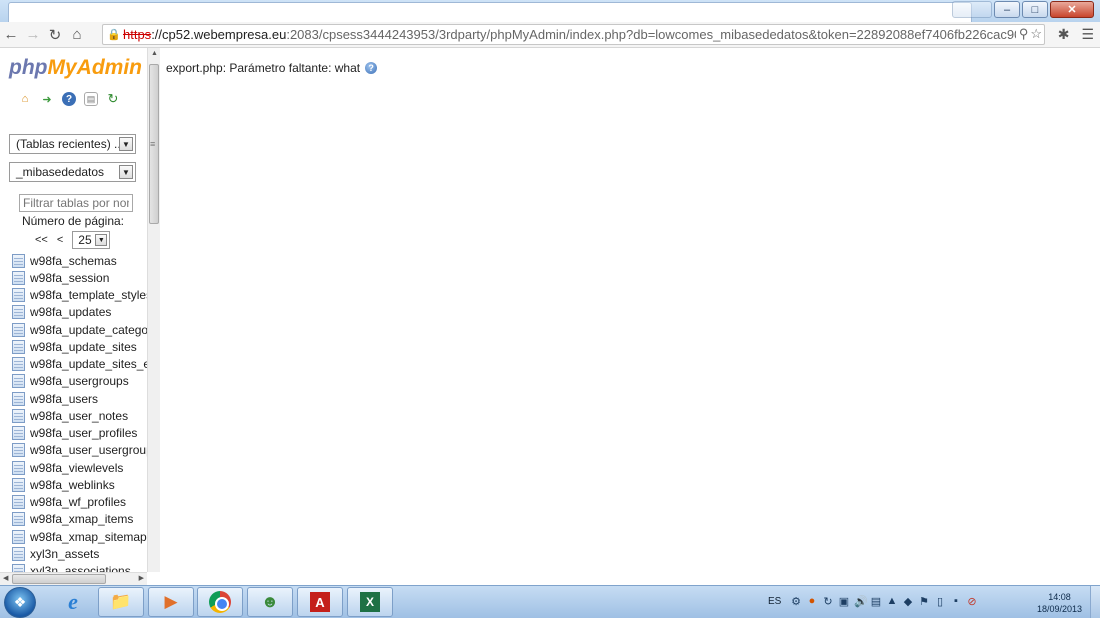 This screenshot has height=618, width=1100. Describe the element at coordinates (47, 99) in the screenshot. I see `logout-icon: ➜` at that location.